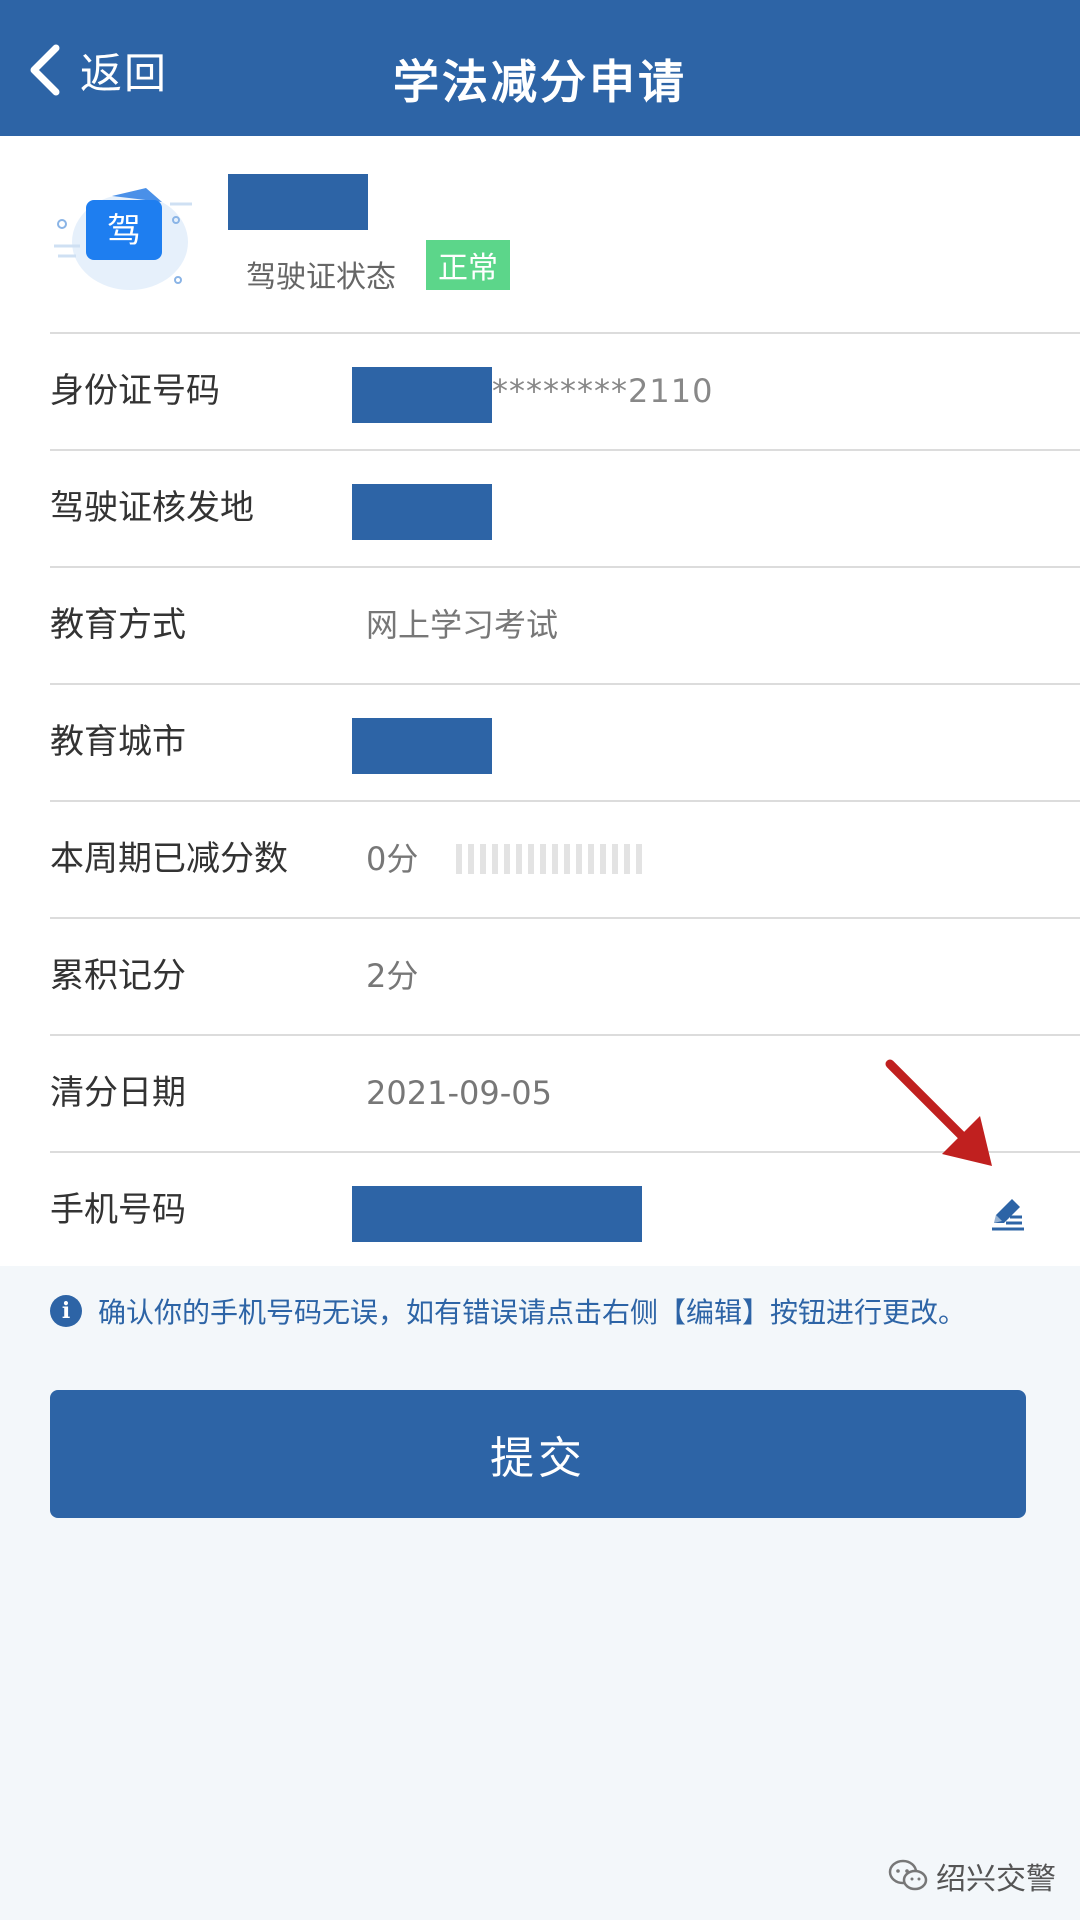 Image resolution: width=1080 pixels, height=1920 pixels. I want to click on id-number-redaction, so click(422, 395).